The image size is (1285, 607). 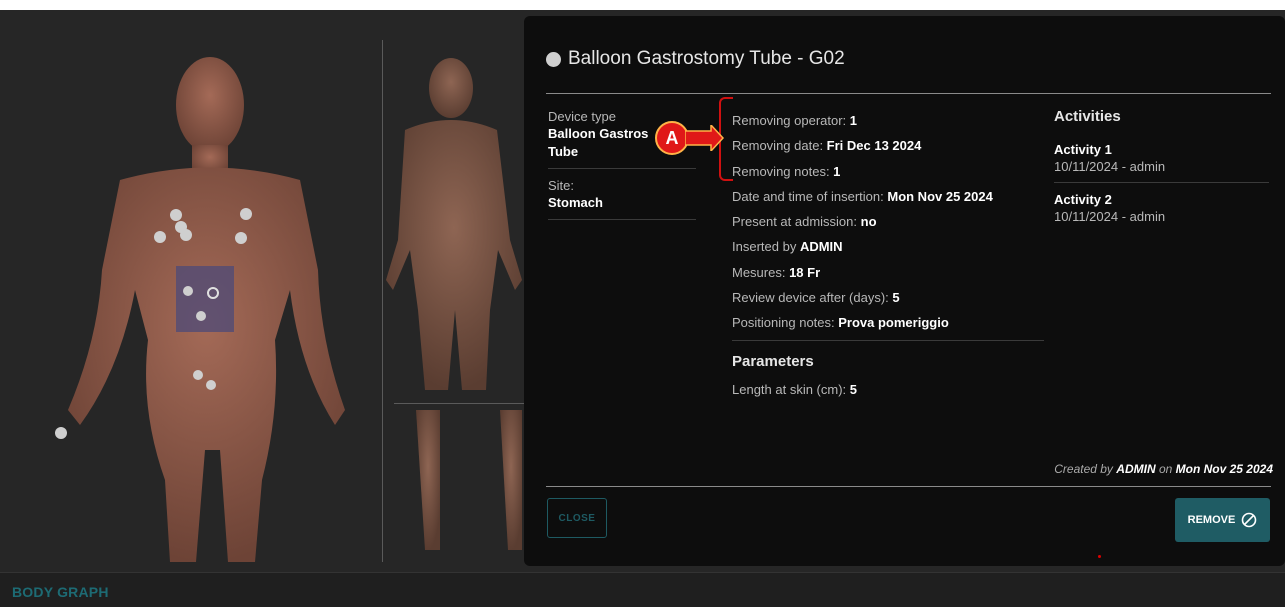 I want to click on detail-row-review-after: Review device after (days): 5, so click(x=816, y=298).